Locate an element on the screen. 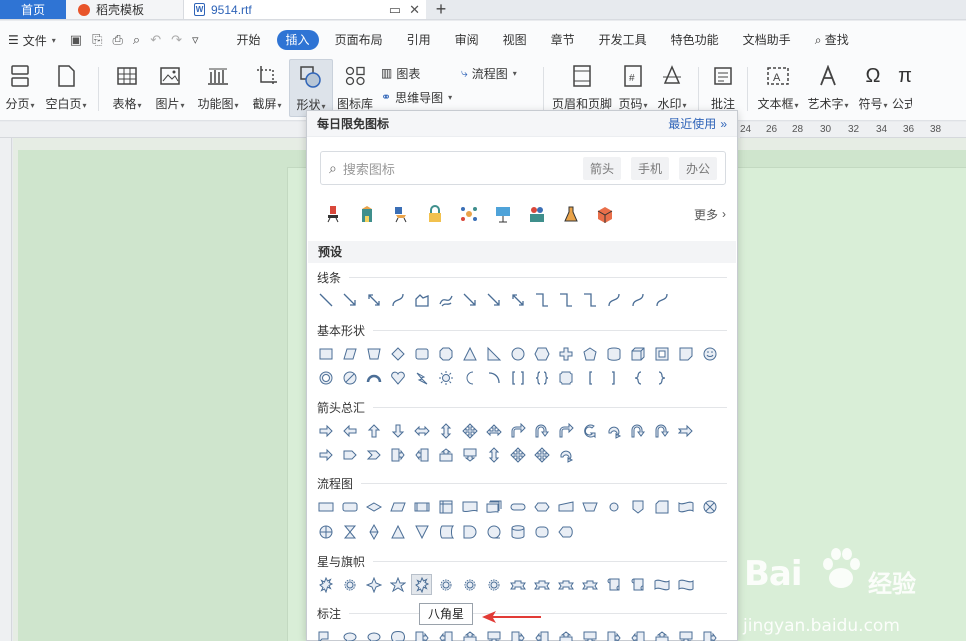 This screenshot has height=641, width=966. chip-arrow: 箭头 is located at coordinates (601, 168).